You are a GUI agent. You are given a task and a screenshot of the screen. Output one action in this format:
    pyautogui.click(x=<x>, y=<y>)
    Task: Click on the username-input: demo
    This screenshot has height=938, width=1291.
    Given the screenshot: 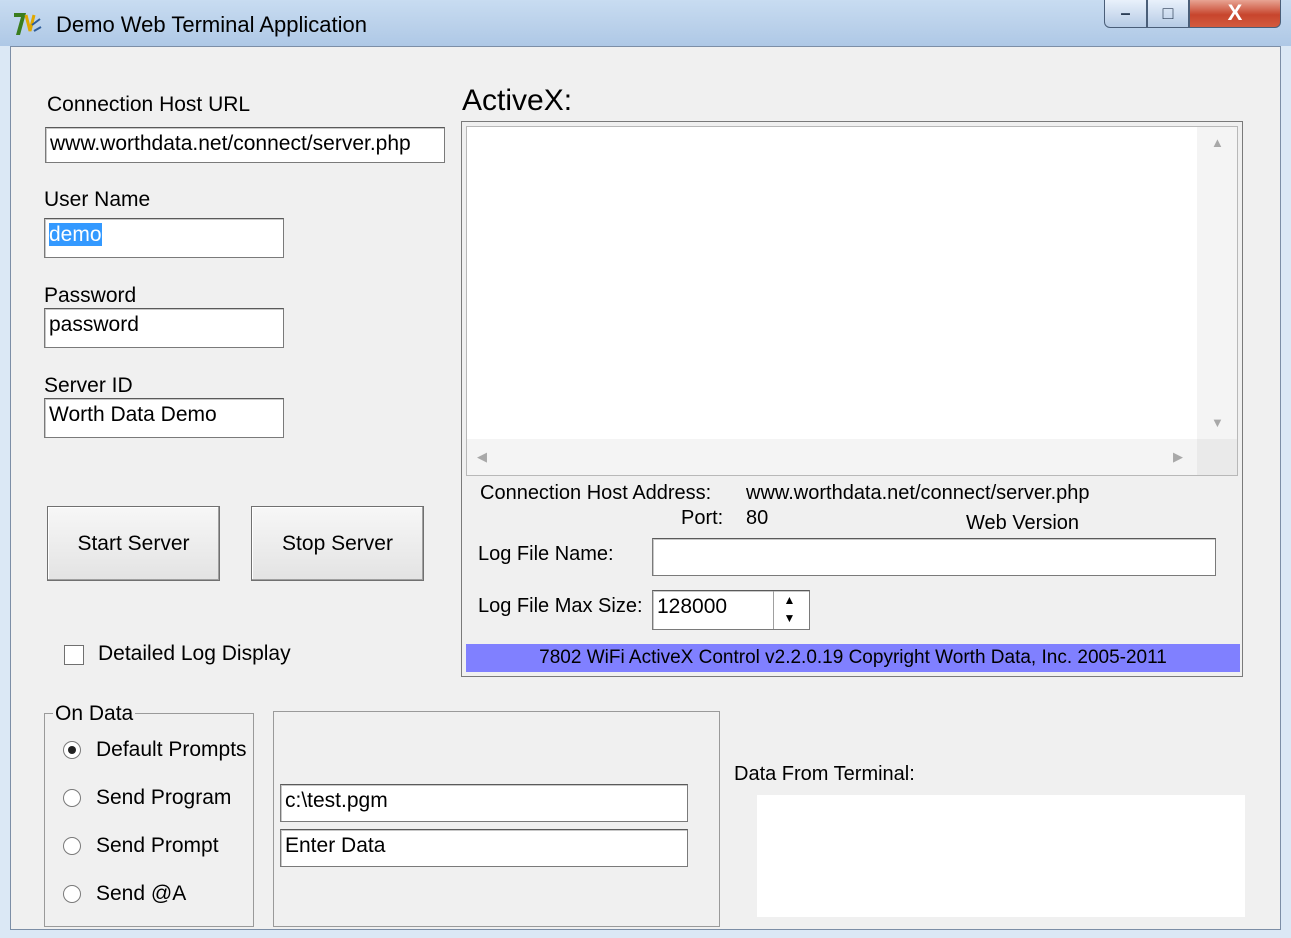 What is the action you would take?
    pyautogui.click(x=164, y=238)
    